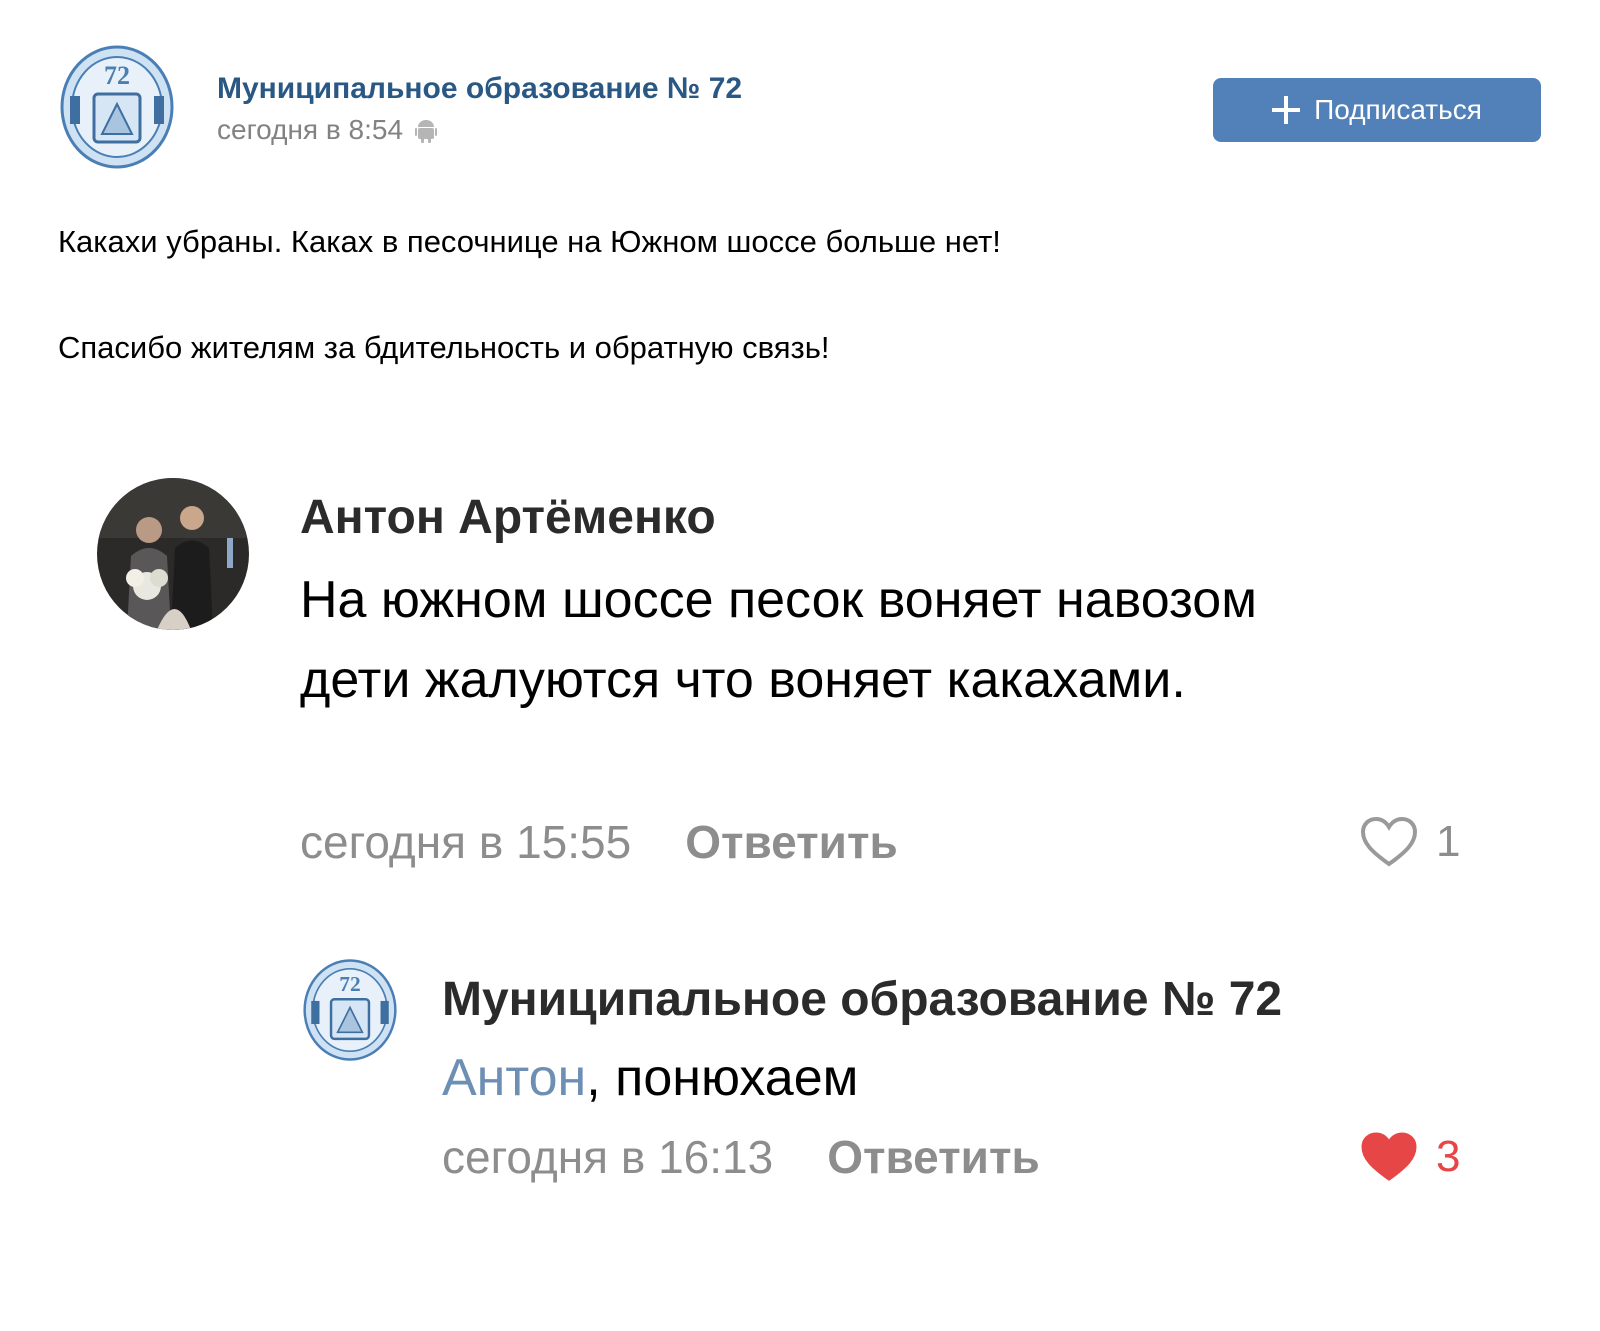  Describe the element at coordinates (310, 130) in the screenshot. I see `post-time: сегодня в 8:54` at that location.